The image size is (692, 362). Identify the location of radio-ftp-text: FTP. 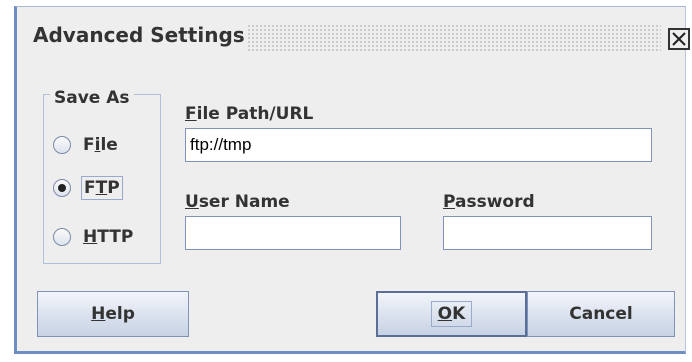
(102, 188).